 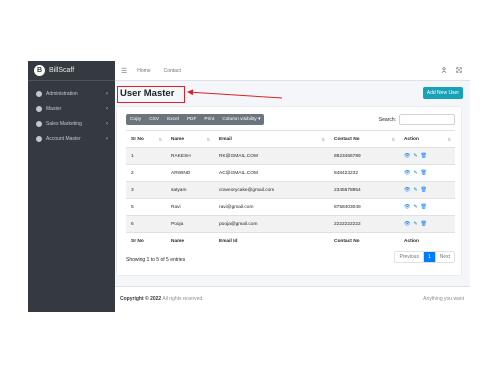 I want to click on search-label: Search:, so click(x=387, y=119).